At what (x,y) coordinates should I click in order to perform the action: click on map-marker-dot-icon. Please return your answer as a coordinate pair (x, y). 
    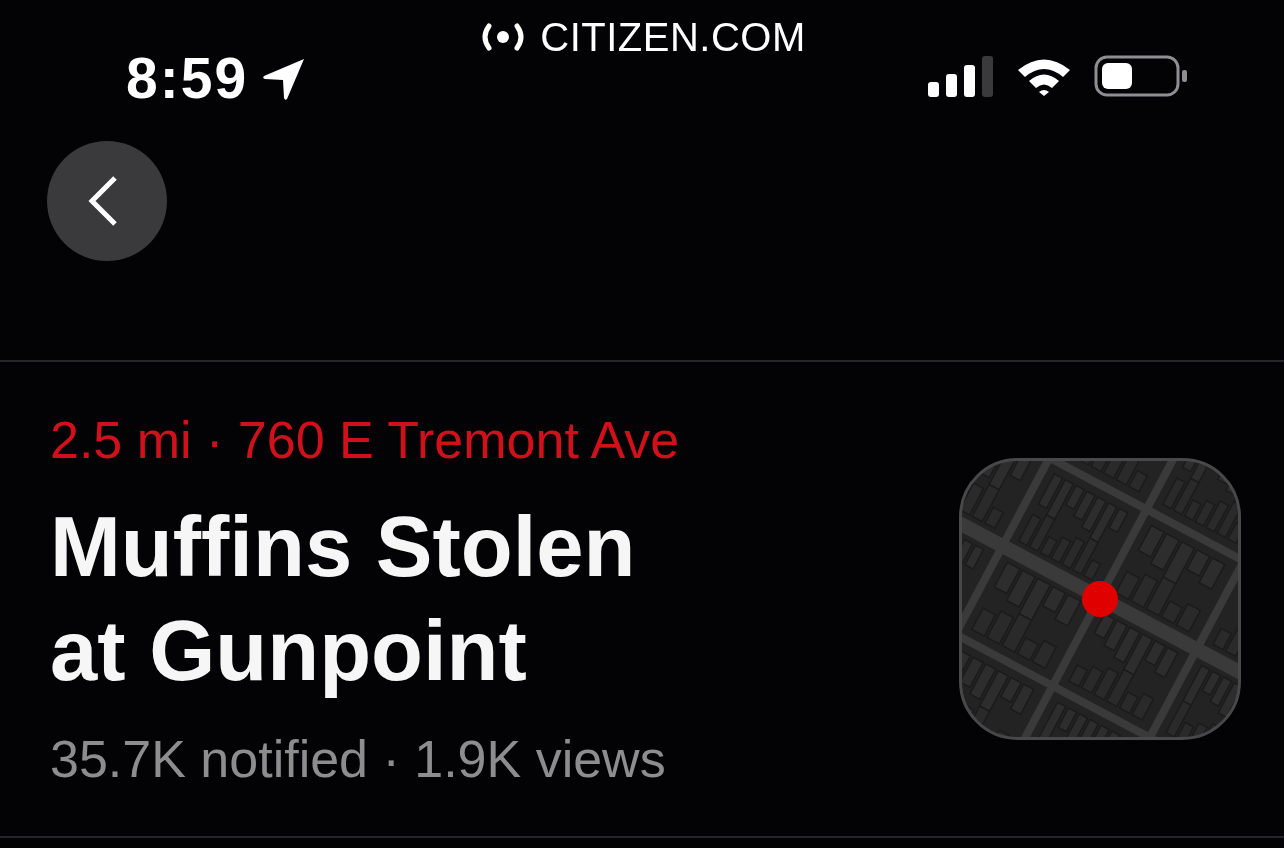
    Looking at the image, I should click on (1100, 599).